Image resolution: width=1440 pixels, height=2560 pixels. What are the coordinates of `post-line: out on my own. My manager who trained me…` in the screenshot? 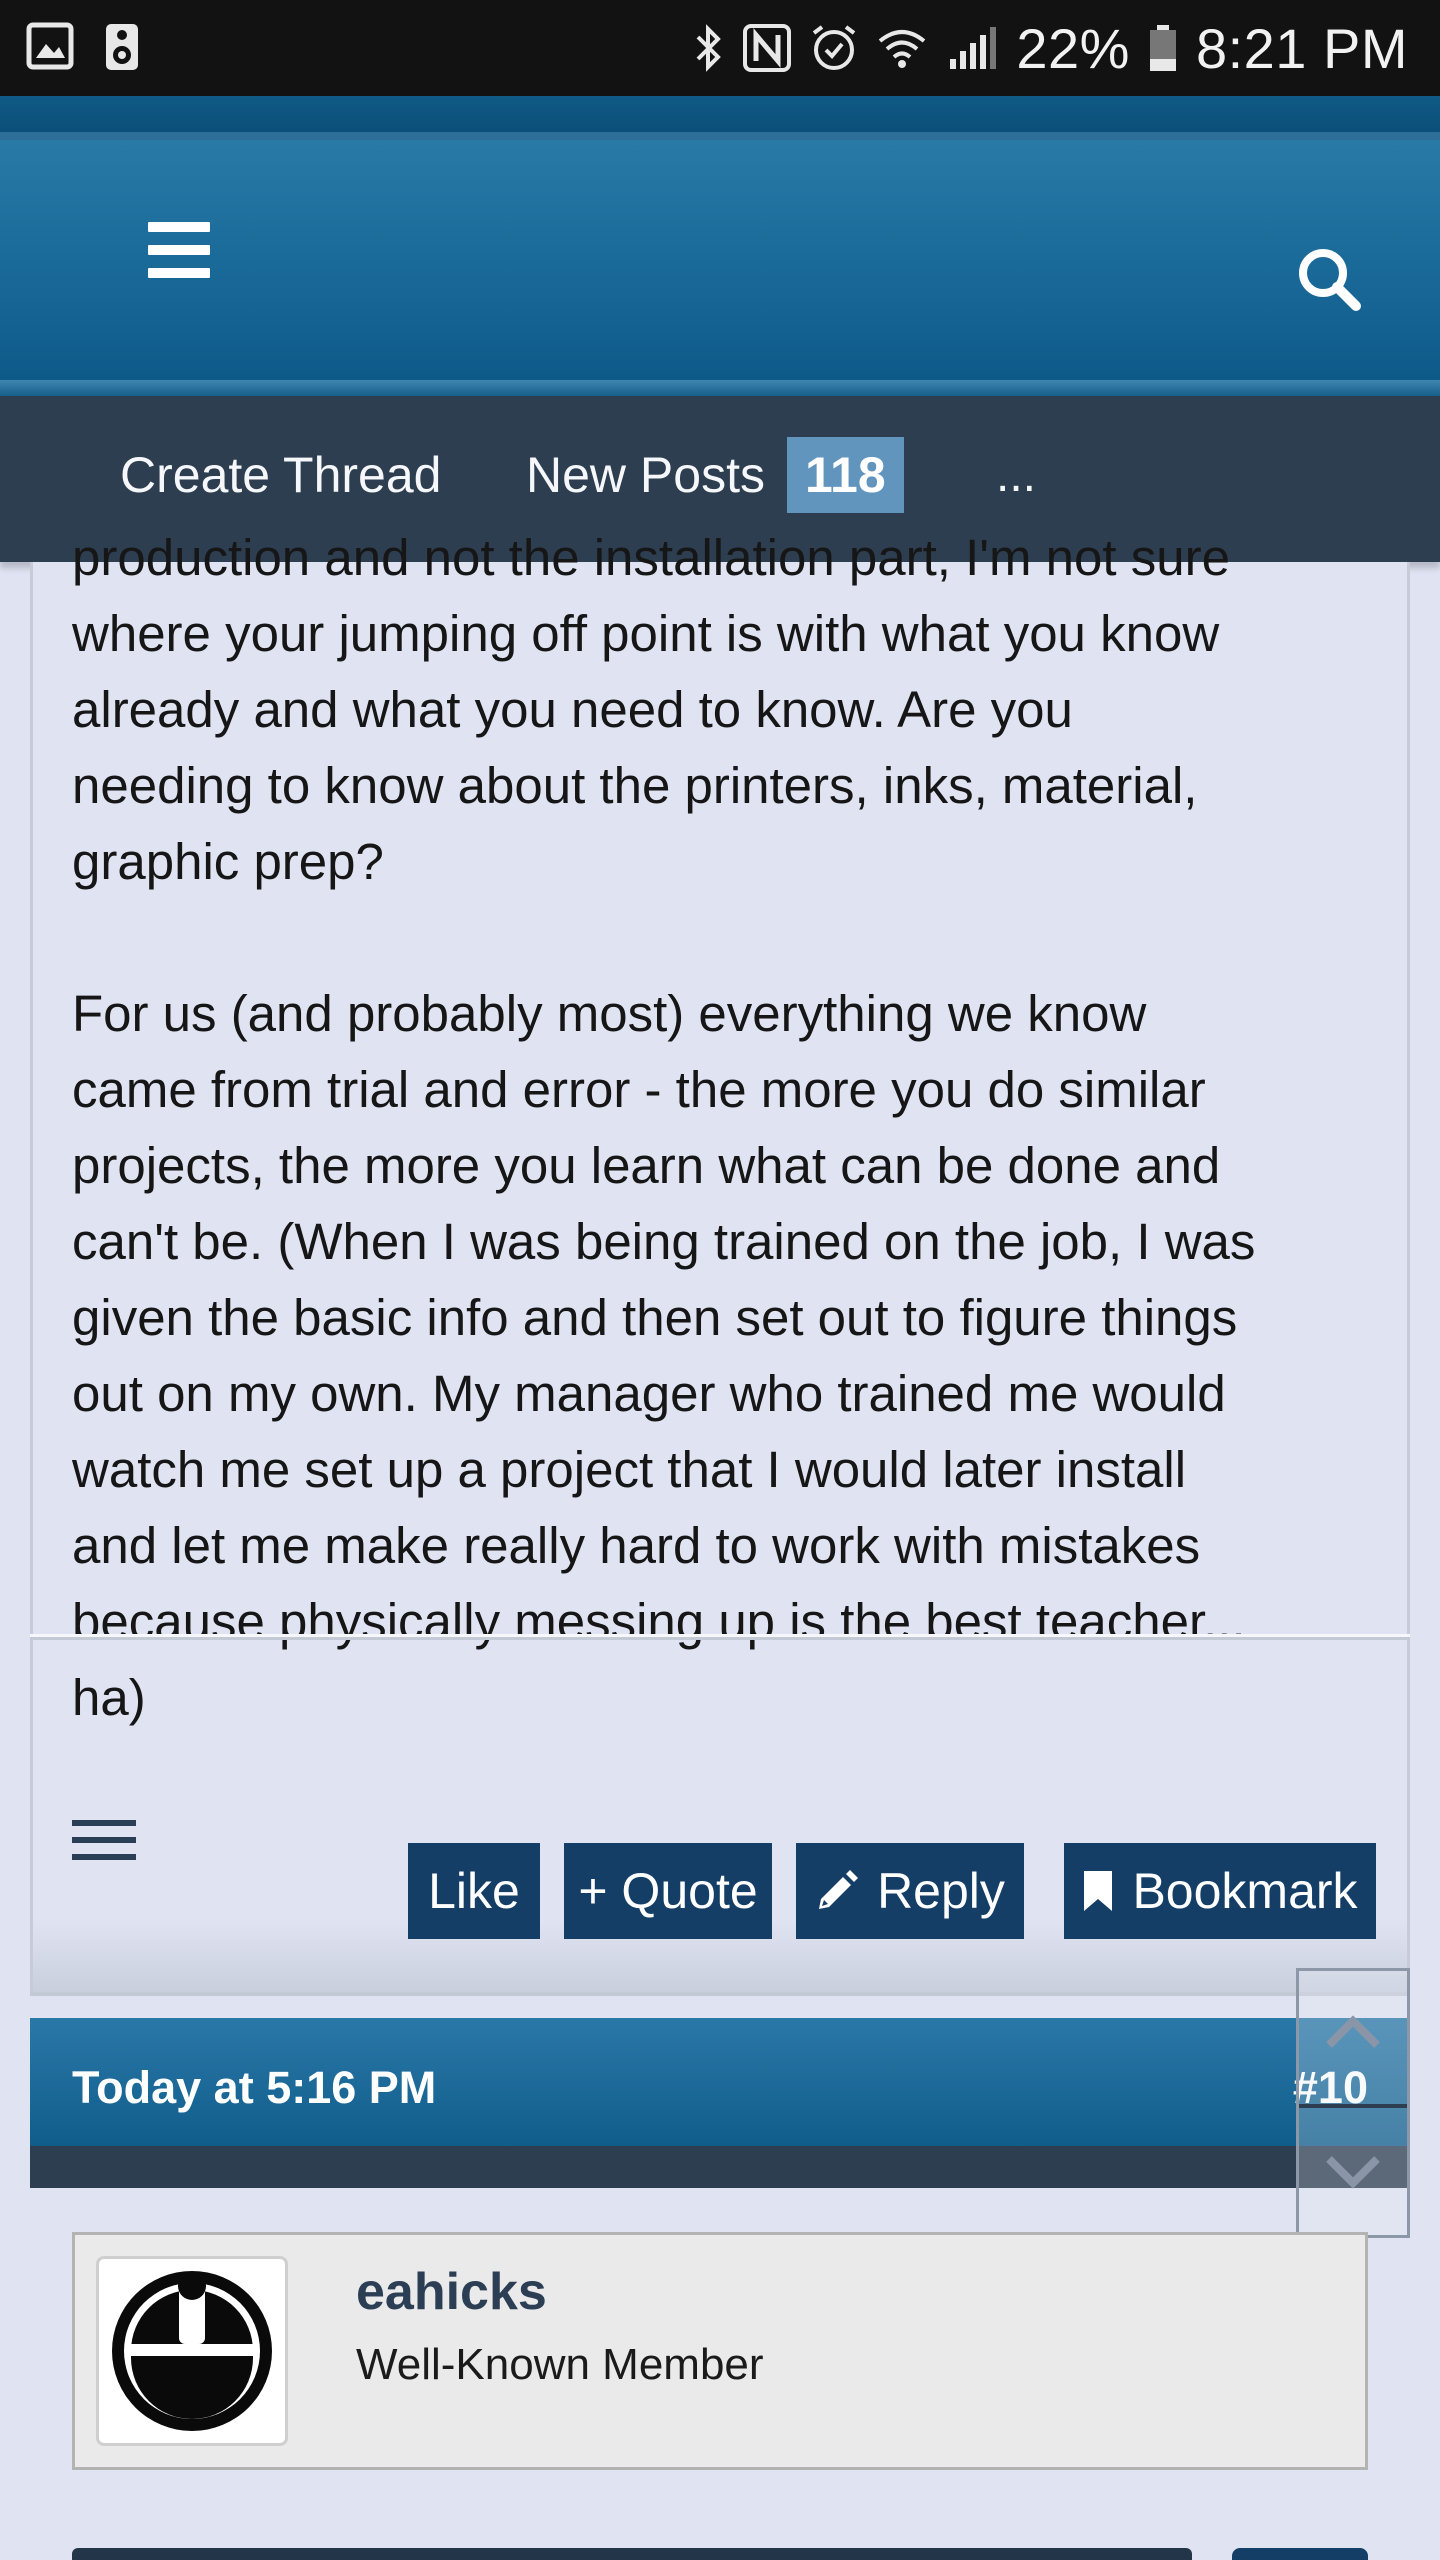 It's located at (649, 1393).